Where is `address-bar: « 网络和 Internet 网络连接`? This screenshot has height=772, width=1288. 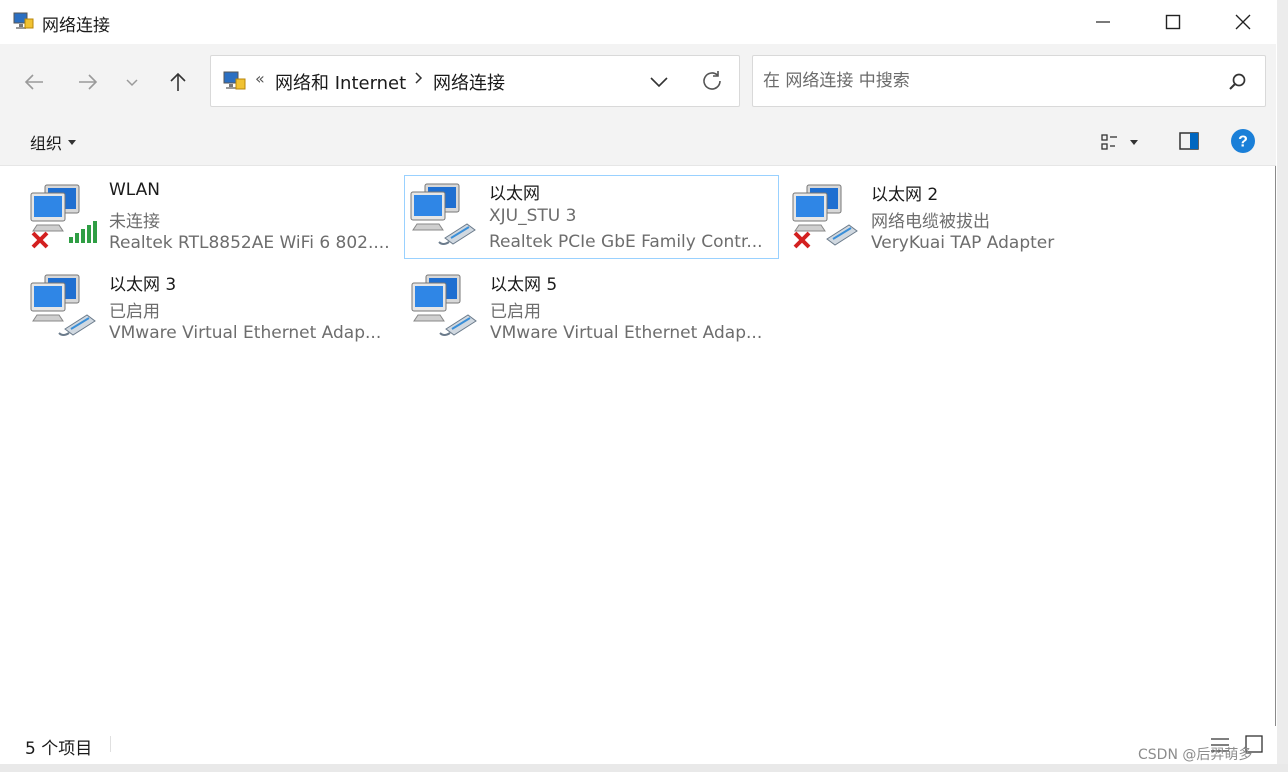
address-bar: « 网络和 Internet 网络连接 is located at coordinates (475, 81).